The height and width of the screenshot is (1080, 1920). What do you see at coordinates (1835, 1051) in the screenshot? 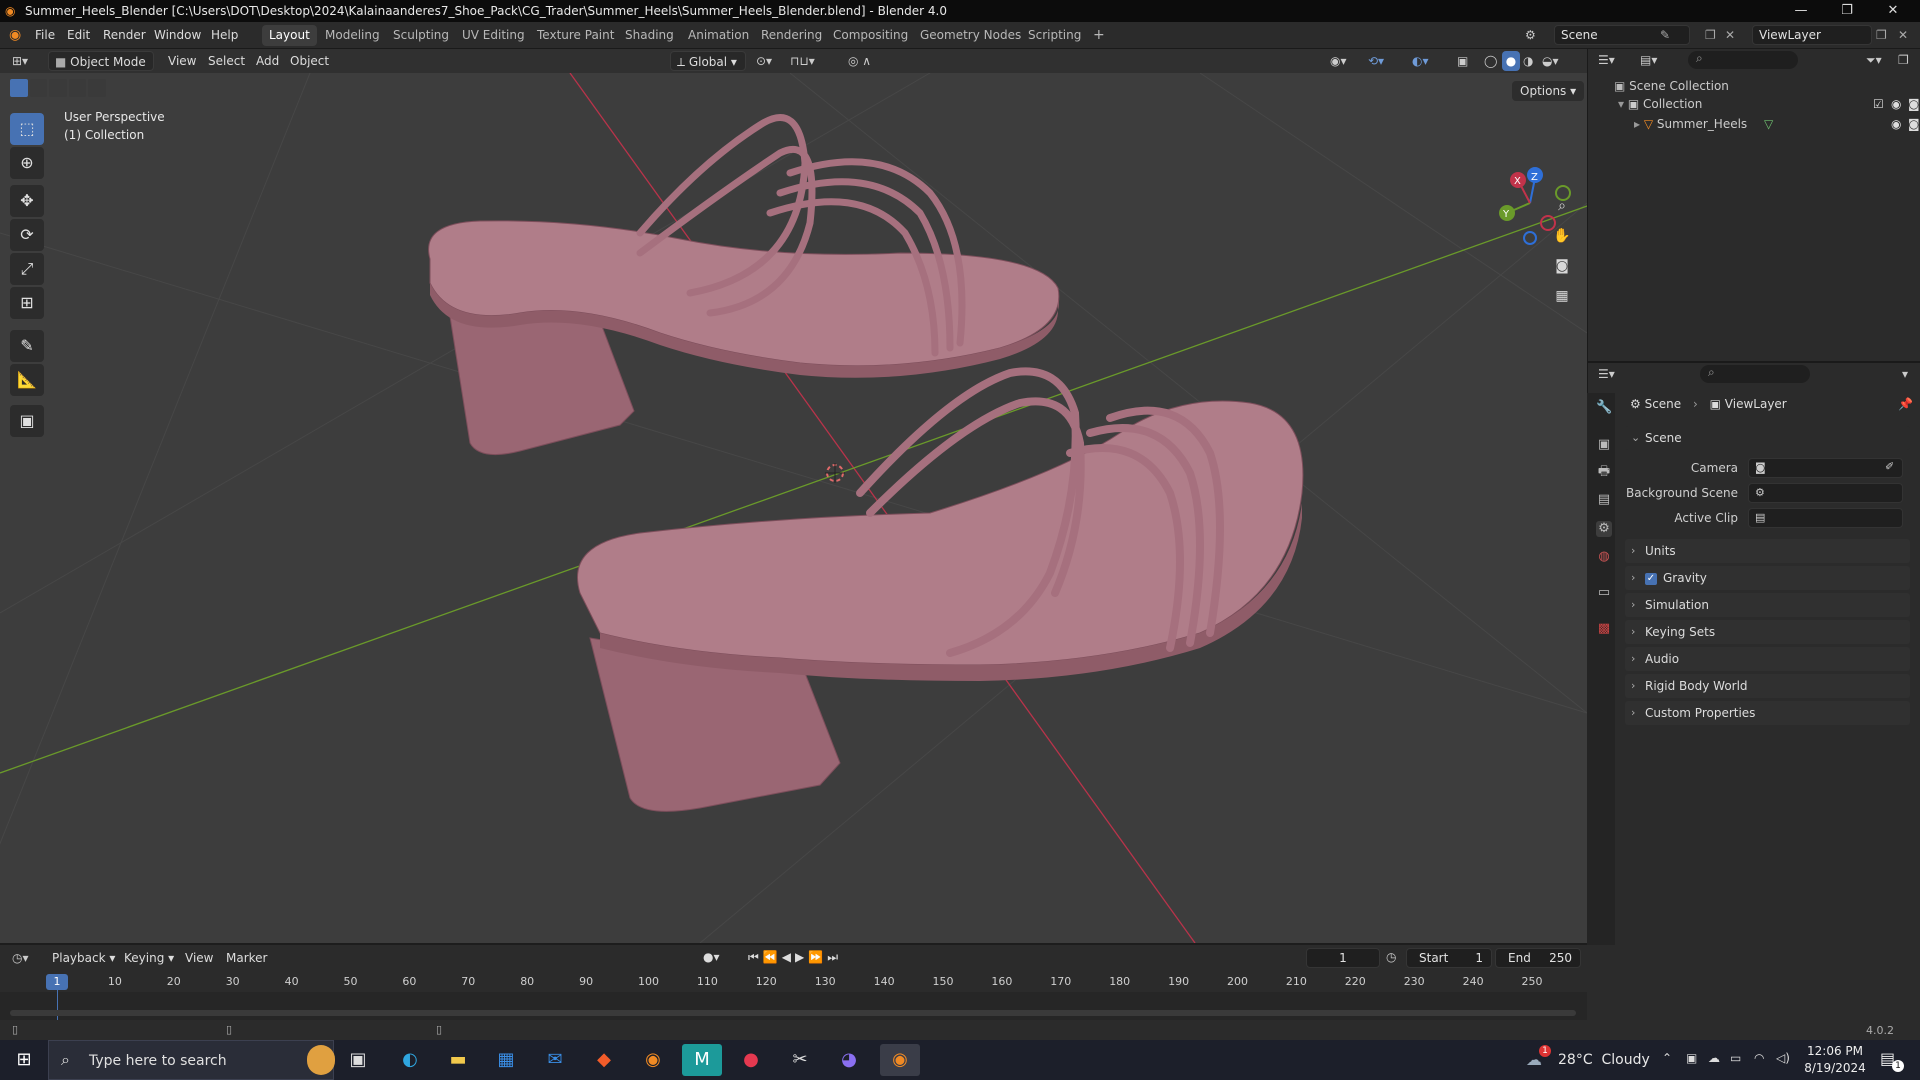
I see `clock-time: 12:06 PM` at bounding box center [1835, 1051].